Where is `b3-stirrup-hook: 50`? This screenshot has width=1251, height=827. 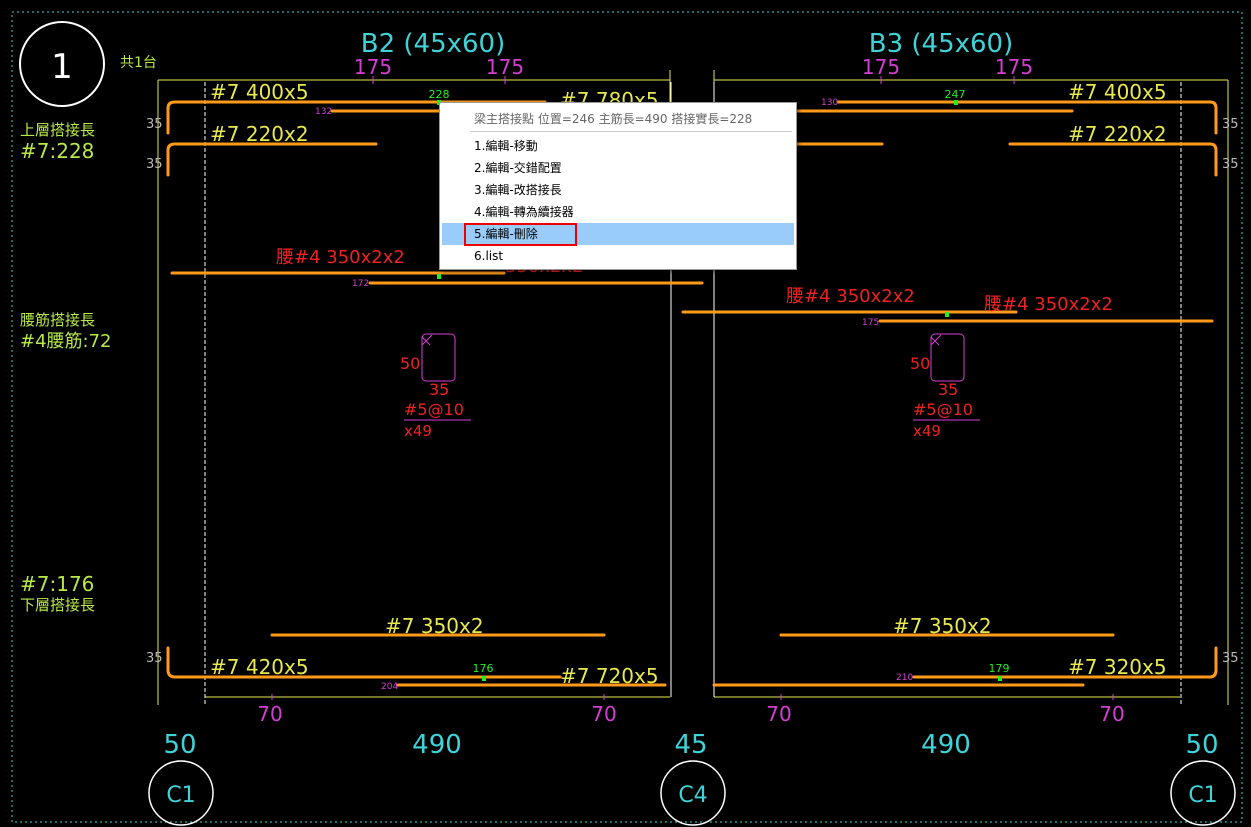
b3-stirrup-hook: 50 is located at coordinates (920, 363).